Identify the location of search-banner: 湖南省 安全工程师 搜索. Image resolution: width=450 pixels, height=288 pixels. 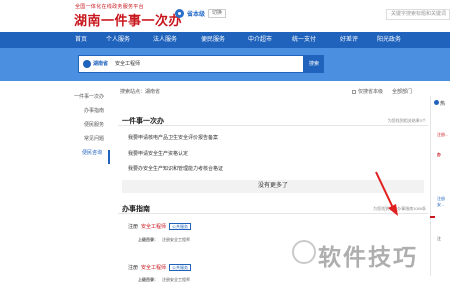
(225, 64).